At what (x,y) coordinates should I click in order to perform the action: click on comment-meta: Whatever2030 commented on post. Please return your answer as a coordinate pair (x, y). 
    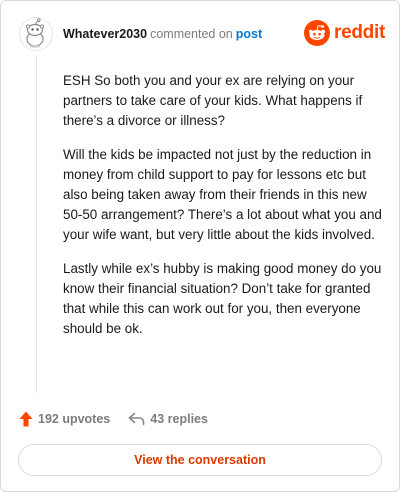
    Looking at the image, I should click on (162, 34).